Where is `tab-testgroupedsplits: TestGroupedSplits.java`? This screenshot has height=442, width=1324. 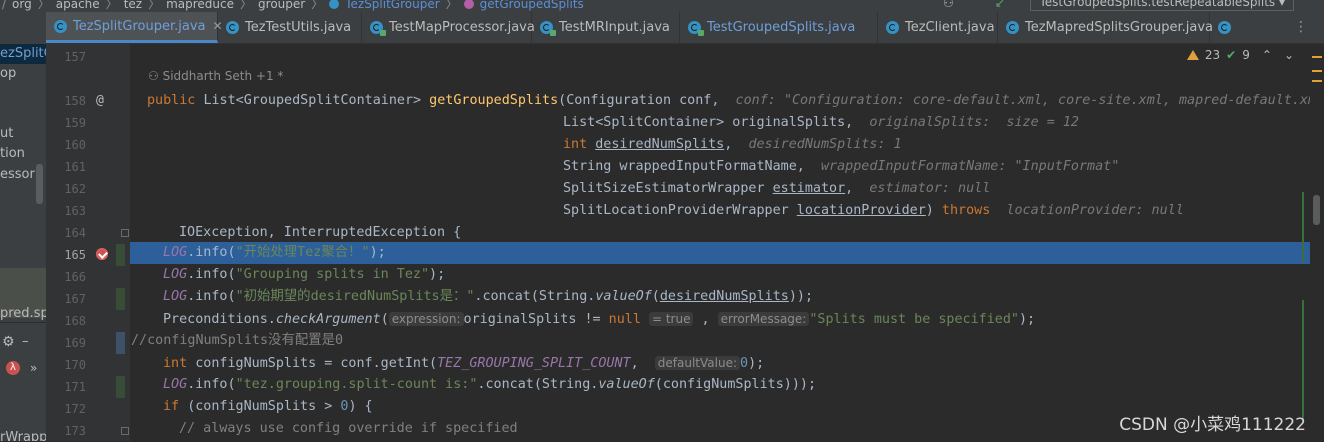
tab-testgroupedsplits: TestGroupedSplits.java is located at coordinates (779, 27).